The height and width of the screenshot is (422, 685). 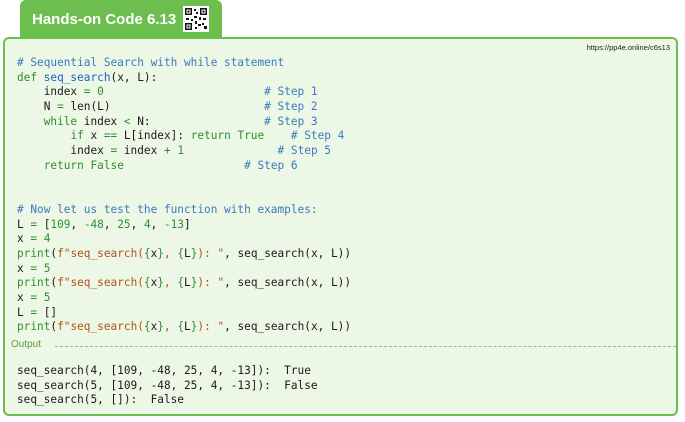 I want to click on code-line: index = 0 # Step 1, so click(x=167, y=92).